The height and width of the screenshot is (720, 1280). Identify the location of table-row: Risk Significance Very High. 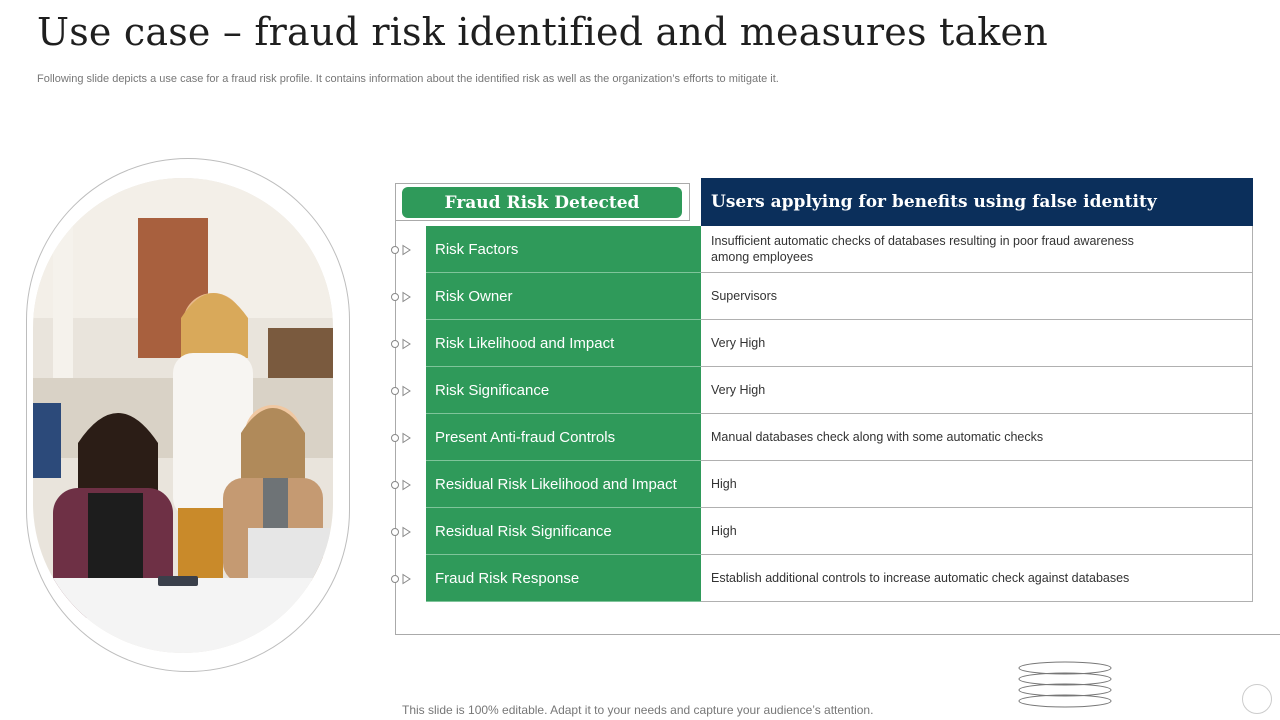
(839, 390).